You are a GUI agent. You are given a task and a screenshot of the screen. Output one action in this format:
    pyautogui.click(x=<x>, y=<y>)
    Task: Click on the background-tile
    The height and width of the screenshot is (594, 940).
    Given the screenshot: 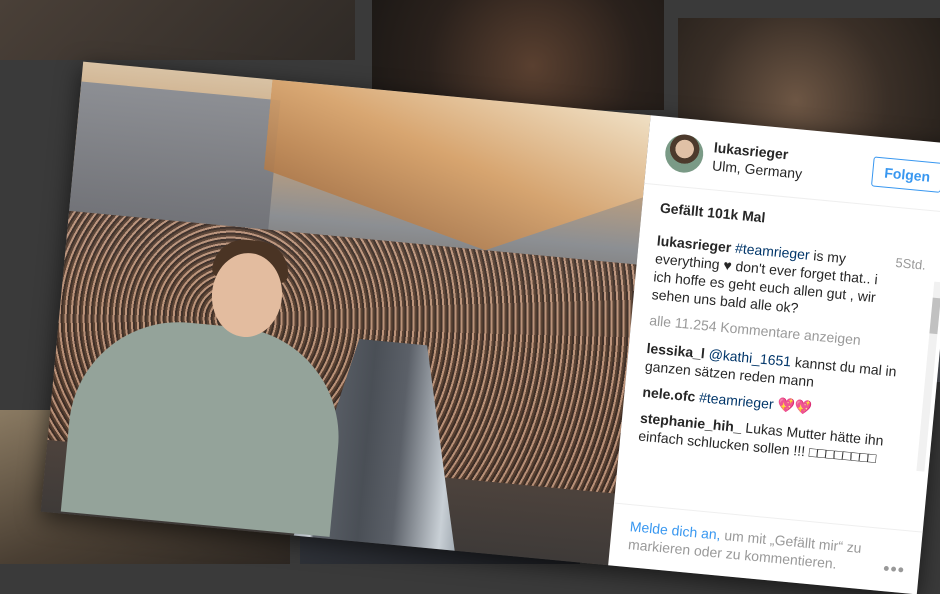 What is the action you would take?
    pyautogui.click(x=177, y=30)
    